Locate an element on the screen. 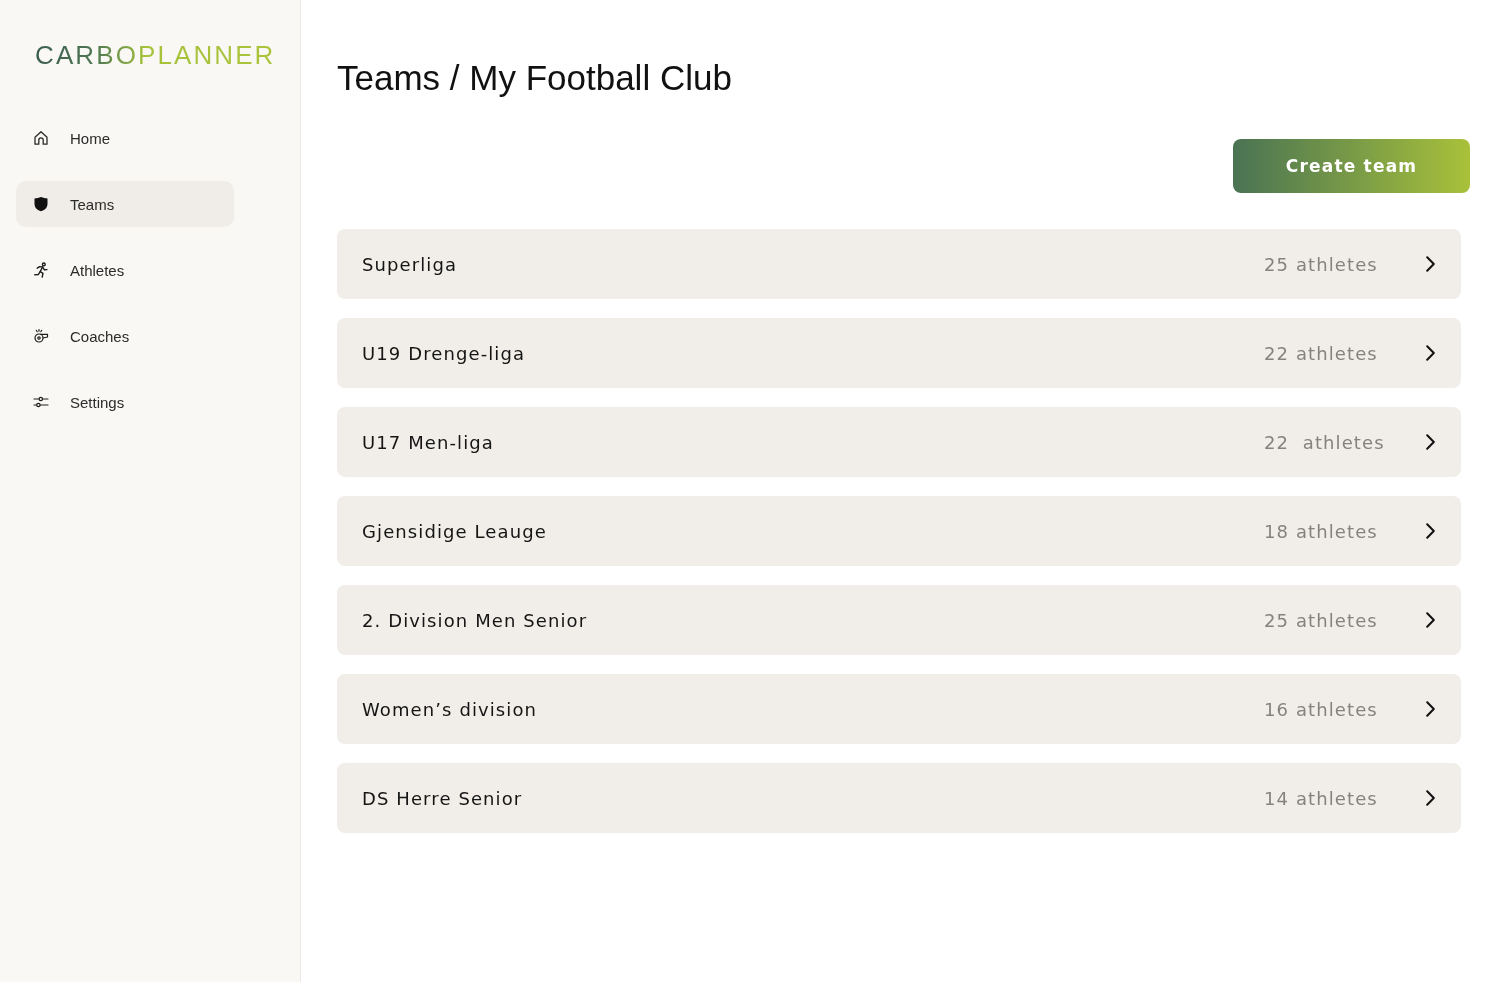  team-name: U19 Drenge-liga is located at coordinates (444, 353).